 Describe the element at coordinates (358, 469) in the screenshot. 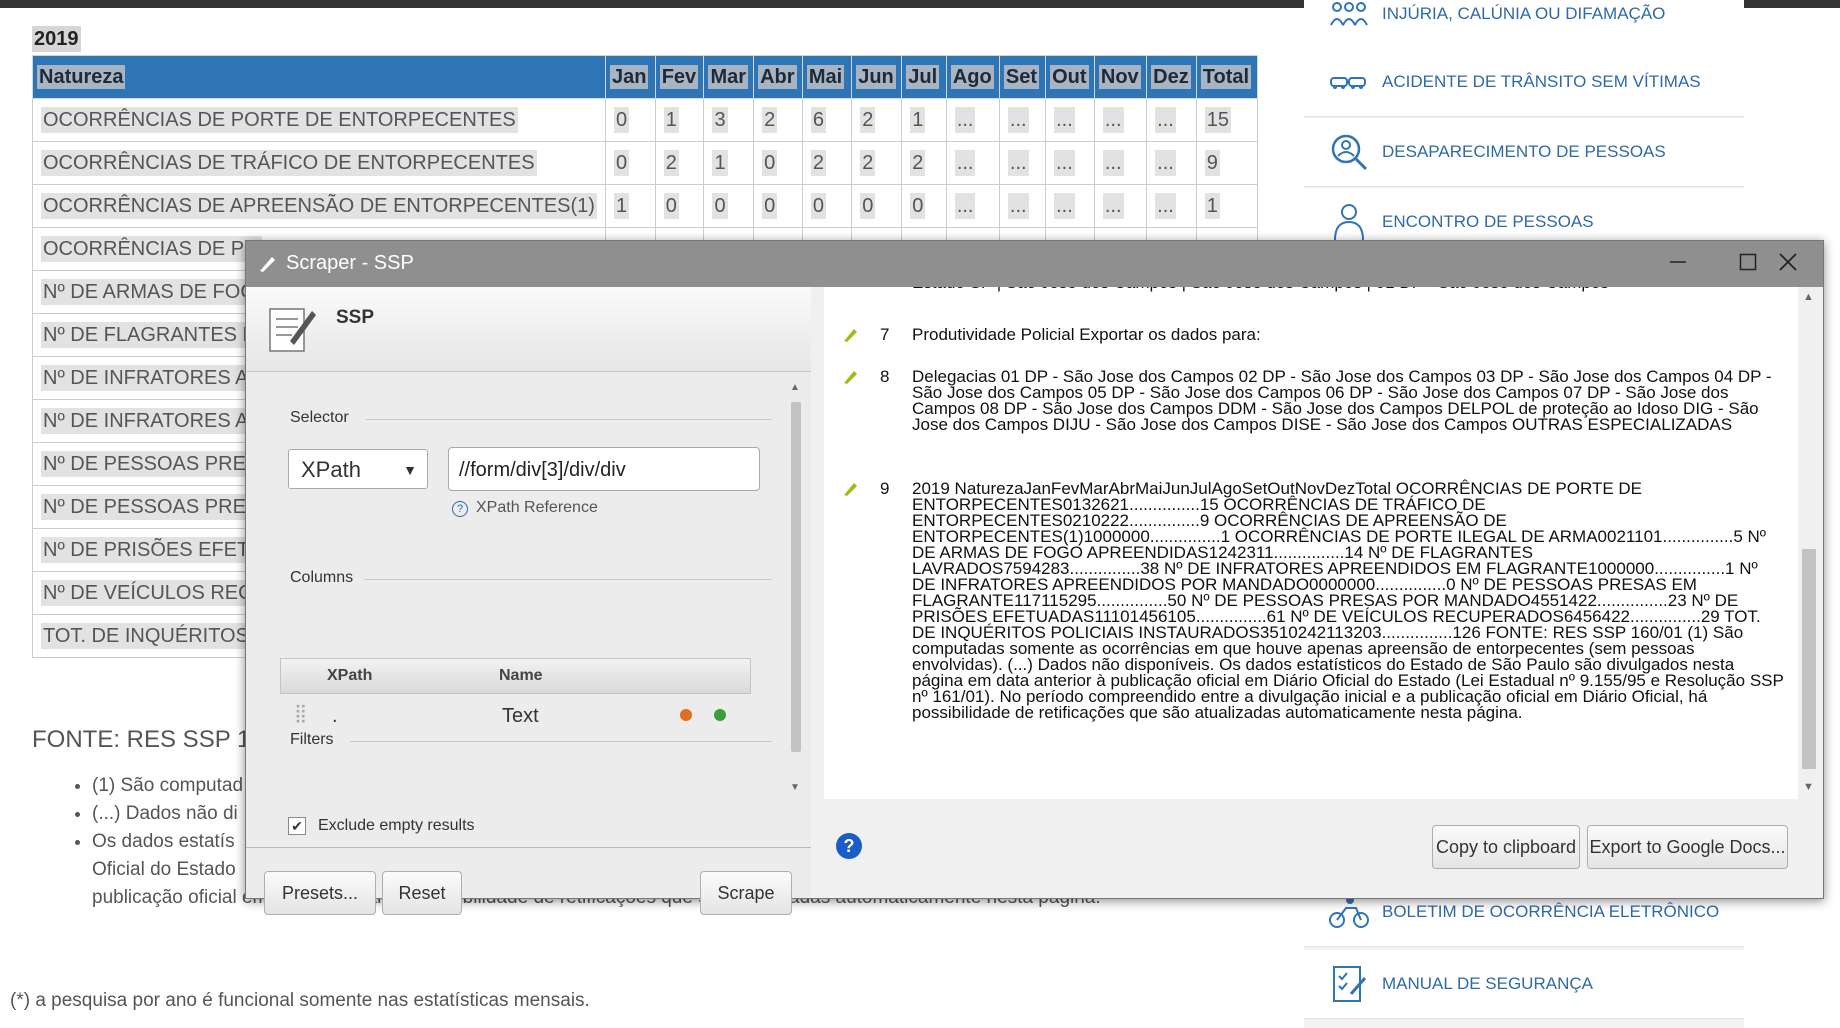

I see `selector-type-select: XPath ▼` at that location.